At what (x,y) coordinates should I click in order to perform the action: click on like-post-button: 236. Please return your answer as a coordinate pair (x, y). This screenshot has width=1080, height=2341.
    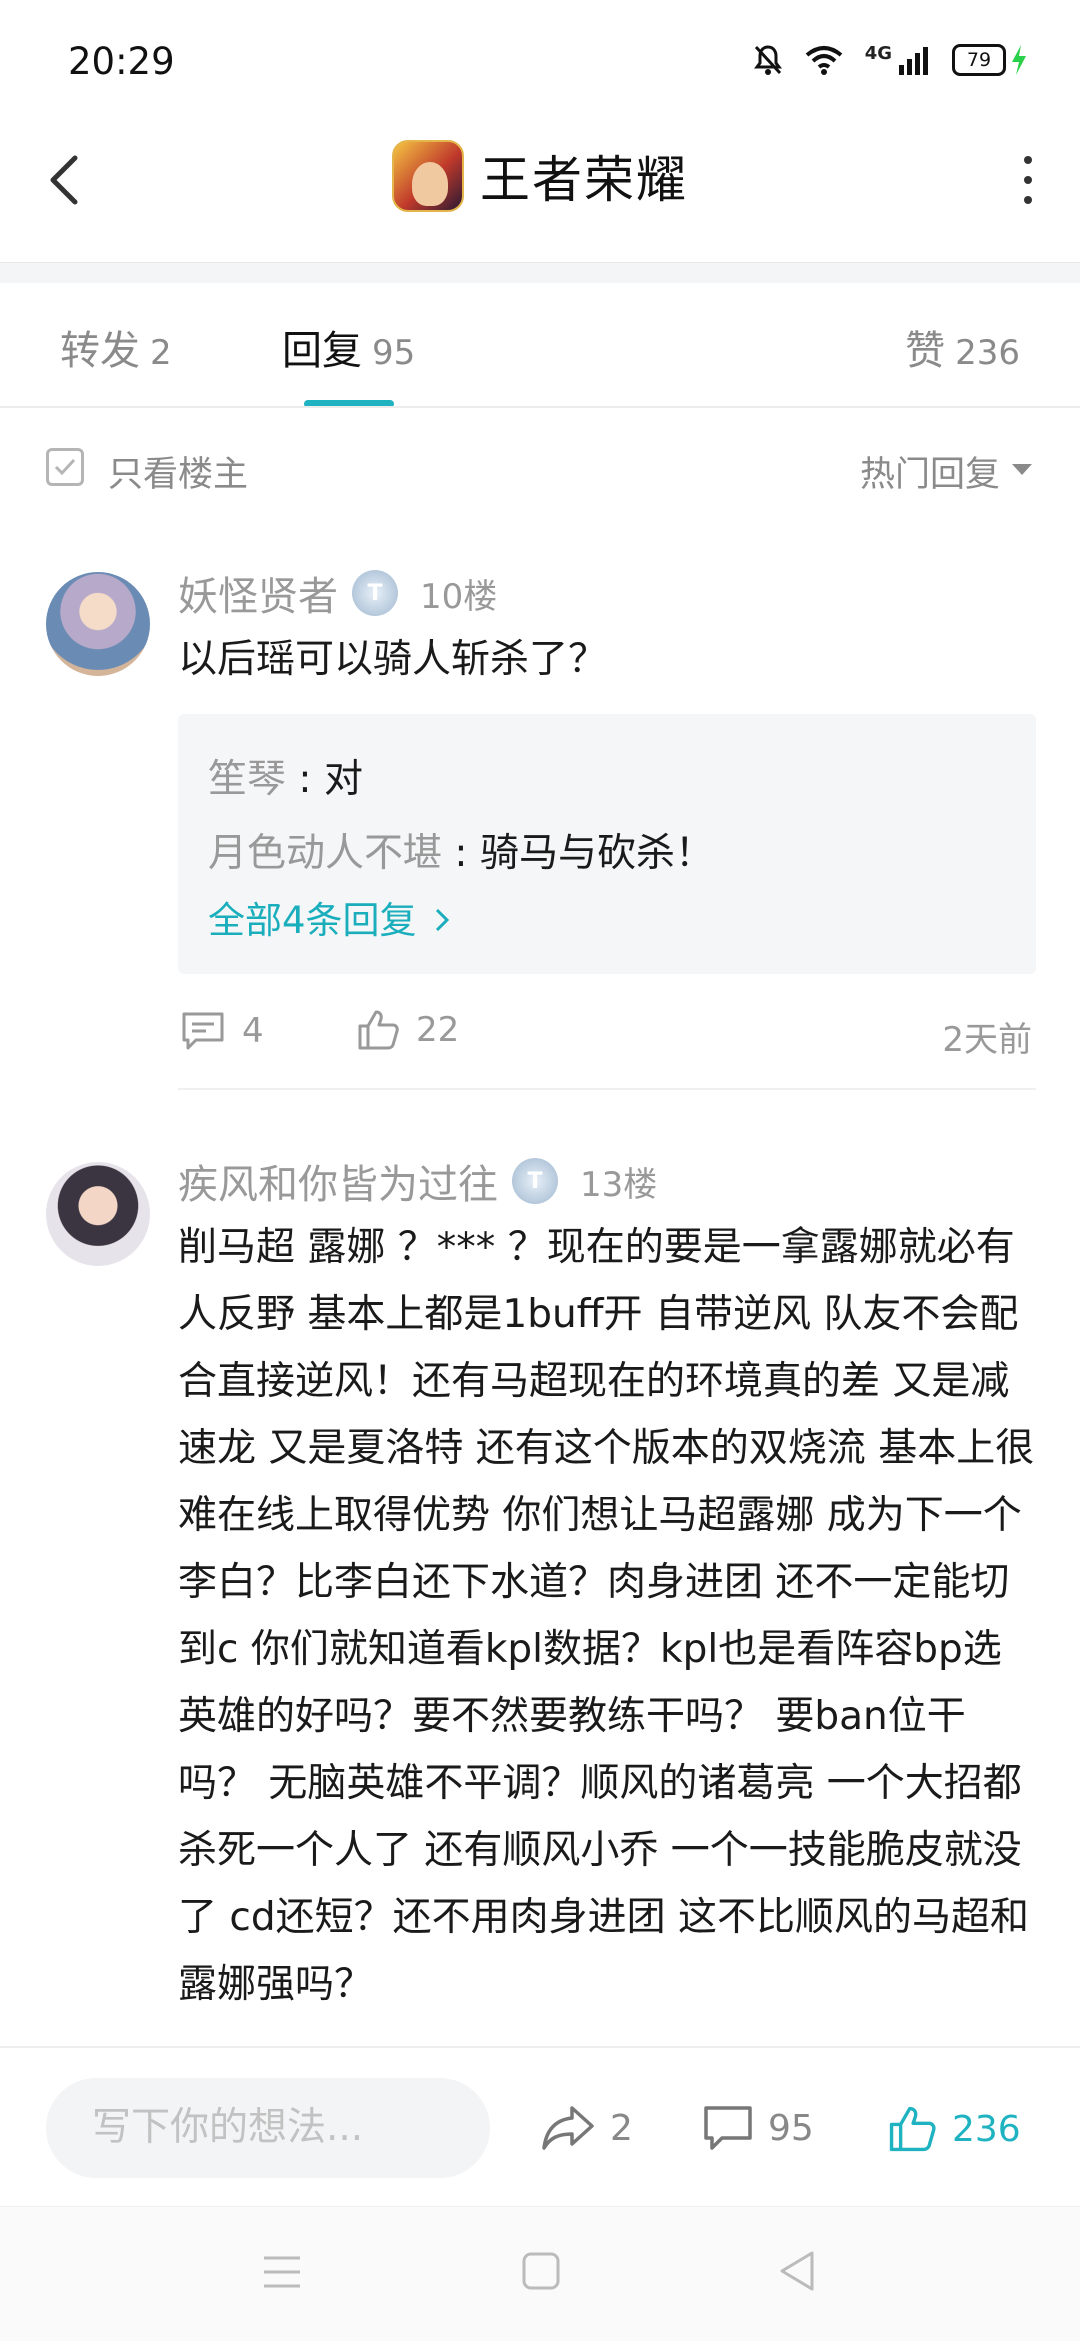
    Looking at the image, I should click on (953, 2129).